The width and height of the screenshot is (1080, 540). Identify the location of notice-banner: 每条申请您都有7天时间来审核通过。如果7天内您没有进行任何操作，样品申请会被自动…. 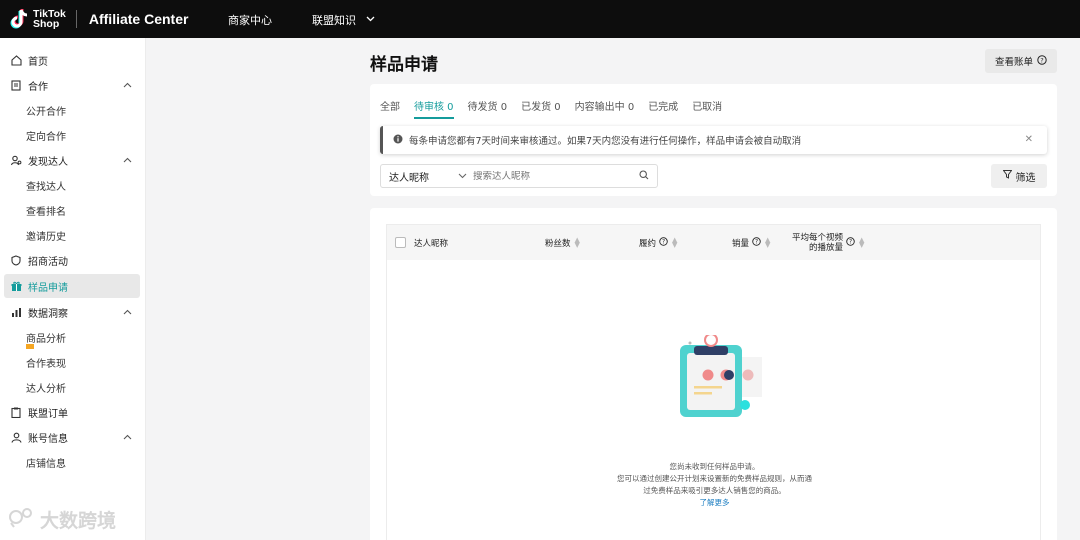
(713, 140).